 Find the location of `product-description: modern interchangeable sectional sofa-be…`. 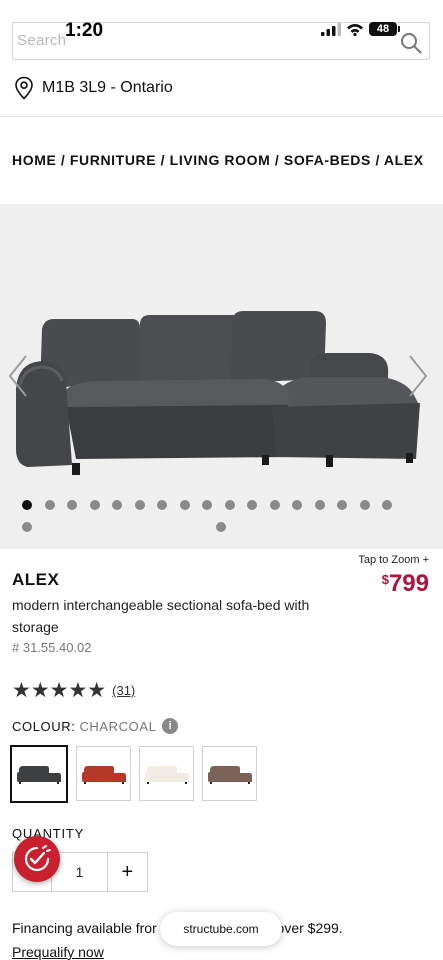

product-description: modern interchangeable sectional sofa-be… is located at coordinates (161, 616).